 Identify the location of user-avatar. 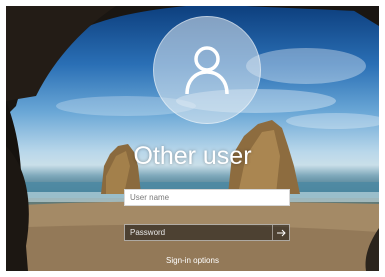
(207, 70).